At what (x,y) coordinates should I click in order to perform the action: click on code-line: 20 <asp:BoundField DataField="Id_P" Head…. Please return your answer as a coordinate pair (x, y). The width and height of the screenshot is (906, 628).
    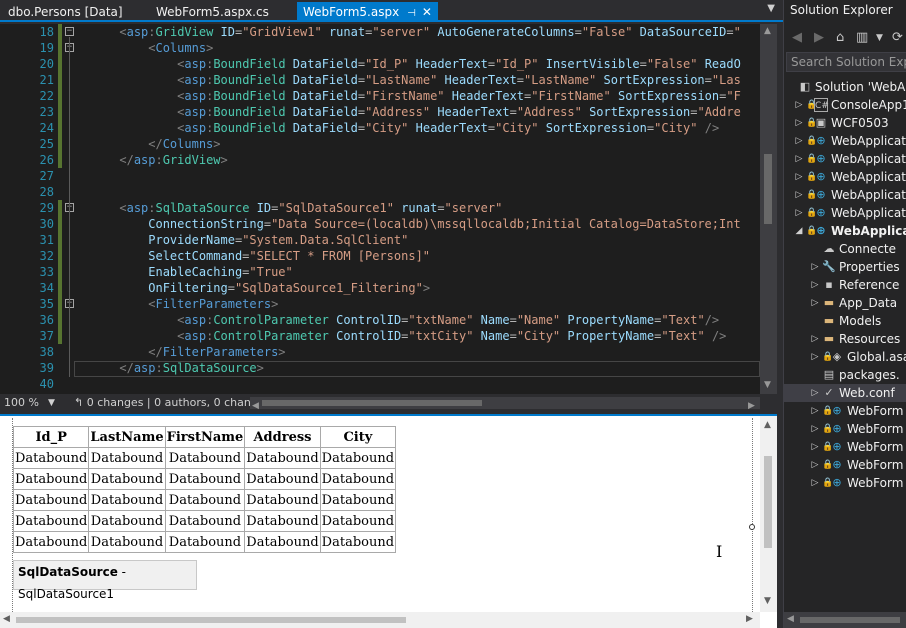
    Looking at the image, I should click on (380, 64).